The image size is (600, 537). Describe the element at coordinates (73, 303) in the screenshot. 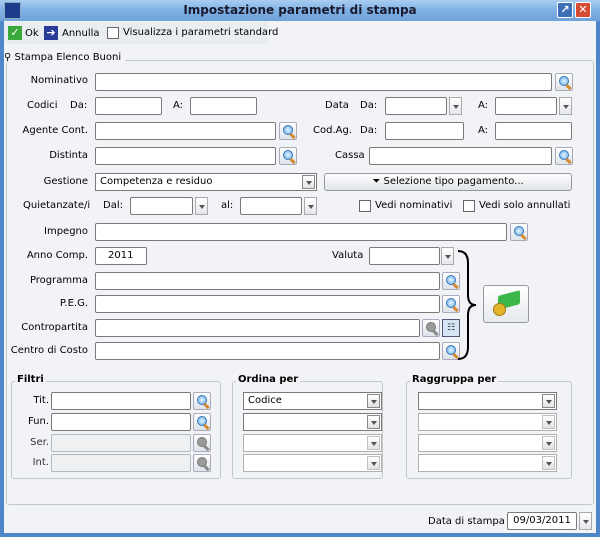

I see `peg-label: P.E.G.` at that location.